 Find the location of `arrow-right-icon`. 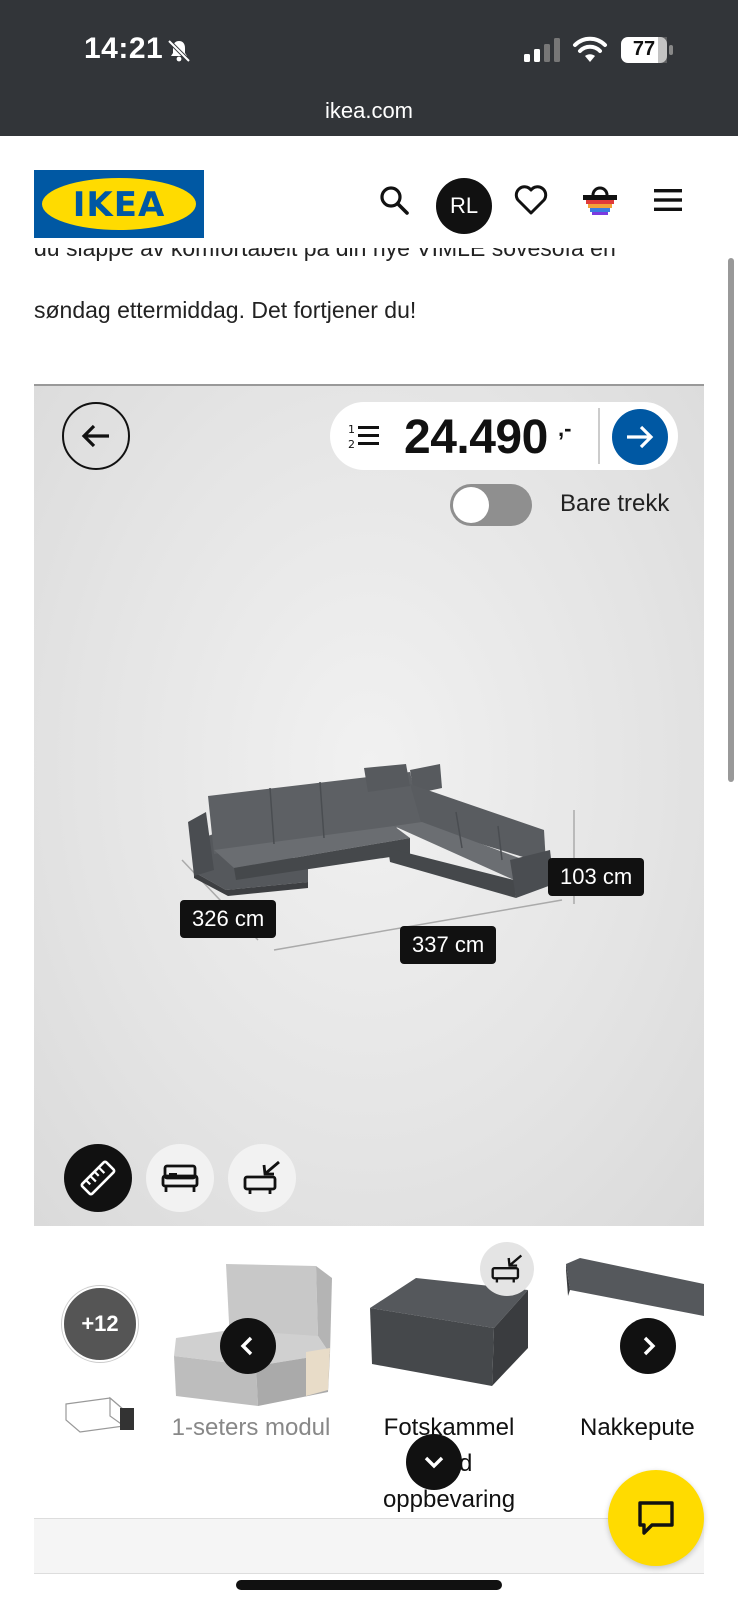

arrow-right-icon is located at coordinates (640, 437).